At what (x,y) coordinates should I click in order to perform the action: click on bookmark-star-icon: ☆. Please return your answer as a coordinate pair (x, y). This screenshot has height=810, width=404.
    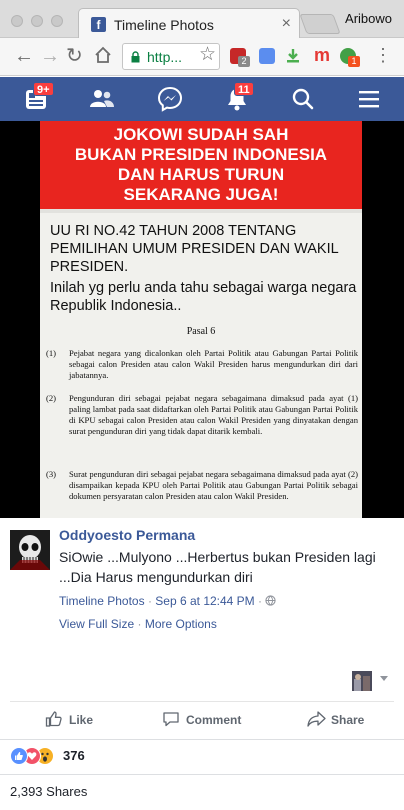
    Looking at the image, I should click on (207, 54).